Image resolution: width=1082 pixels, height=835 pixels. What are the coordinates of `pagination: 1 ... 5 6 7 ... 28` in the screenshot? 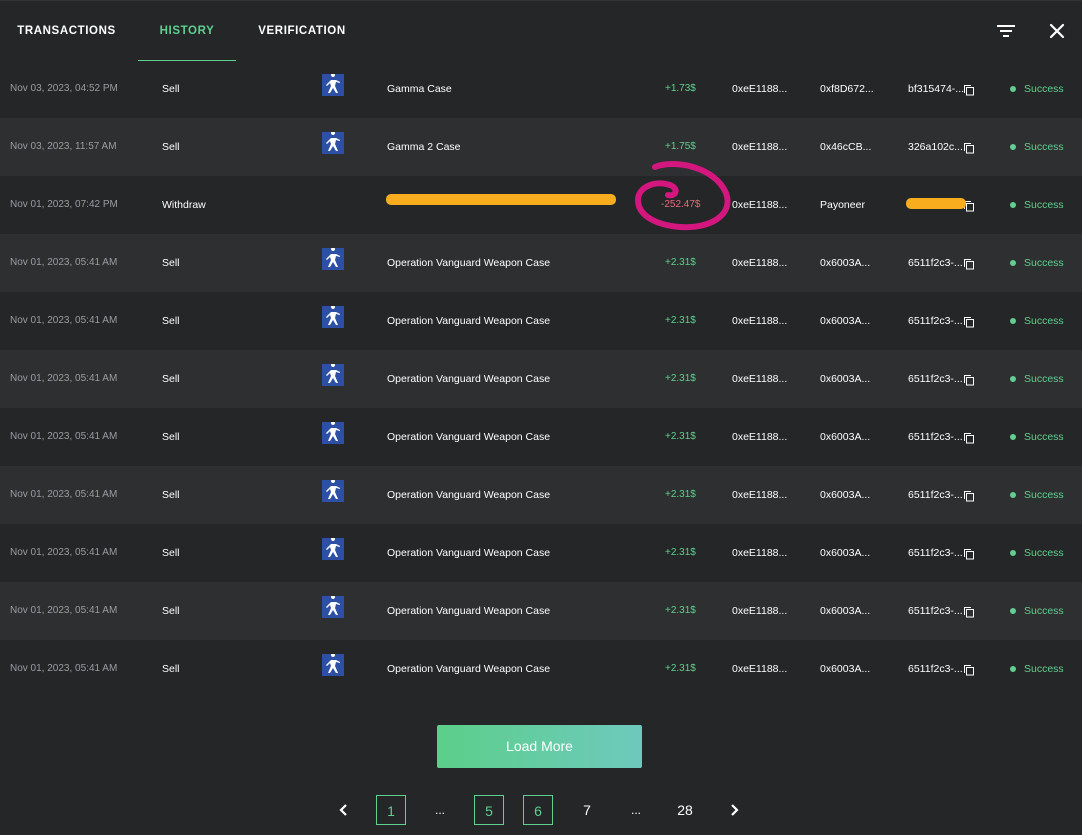 It's located at (541, 811).